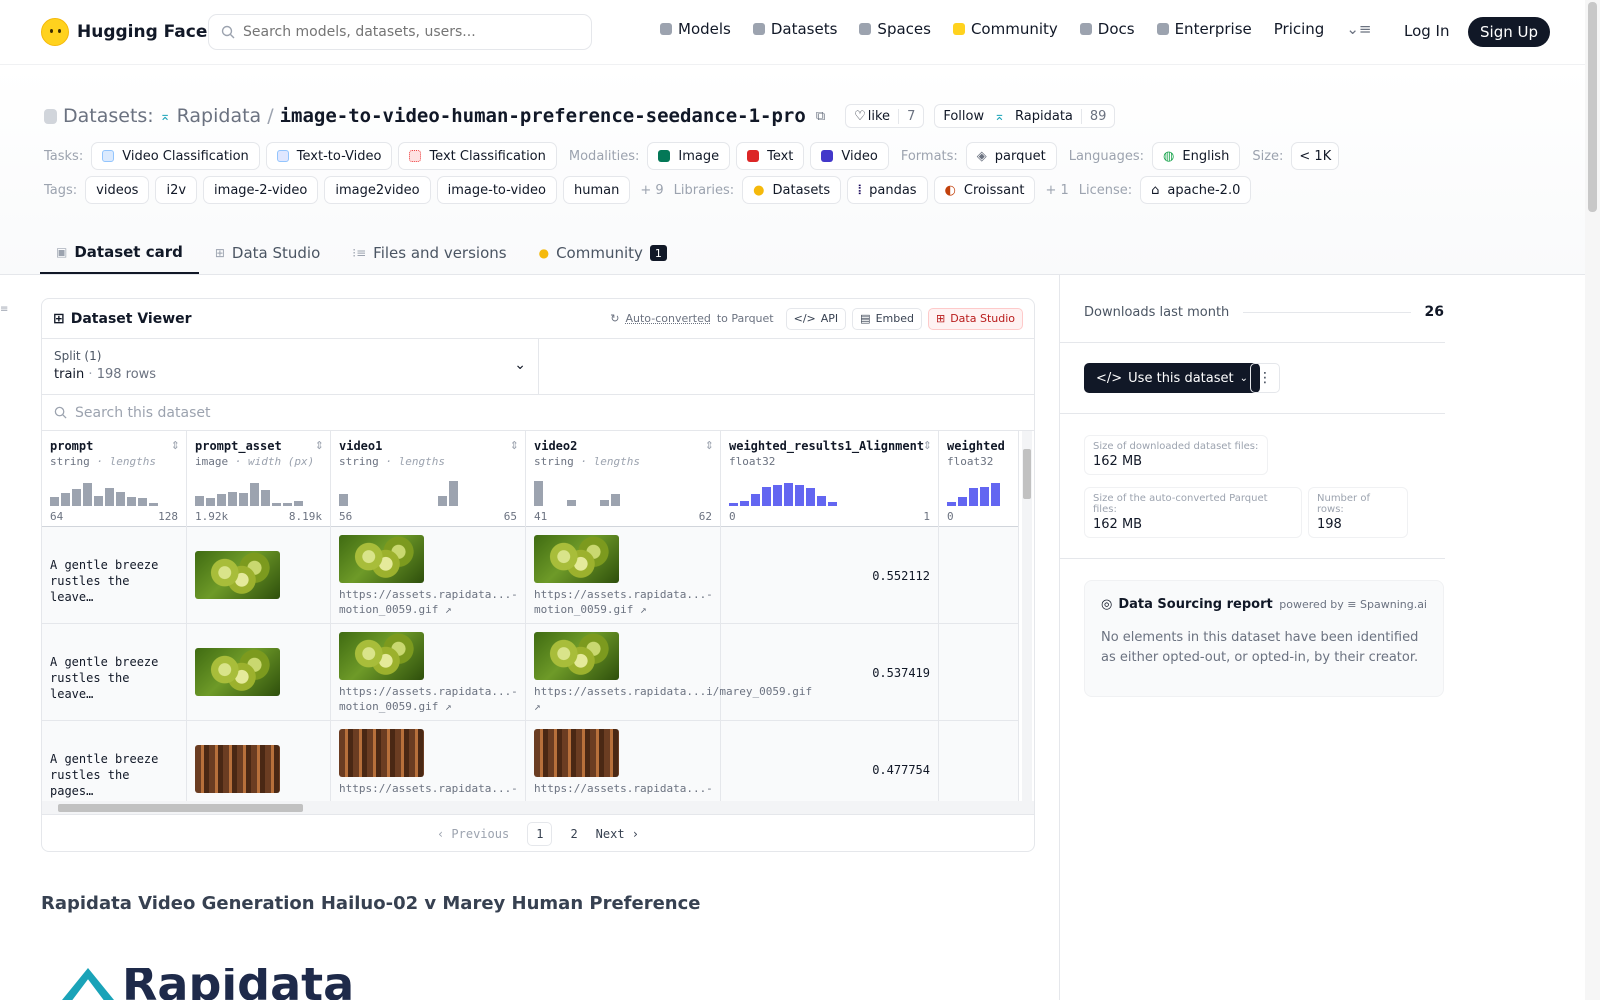 Image resolution: width=1600 pixels, height=1000 pixels. Describe the element at coordinates (377, 190) in the screenshot. I see `tag-chip: image2video` at that location.